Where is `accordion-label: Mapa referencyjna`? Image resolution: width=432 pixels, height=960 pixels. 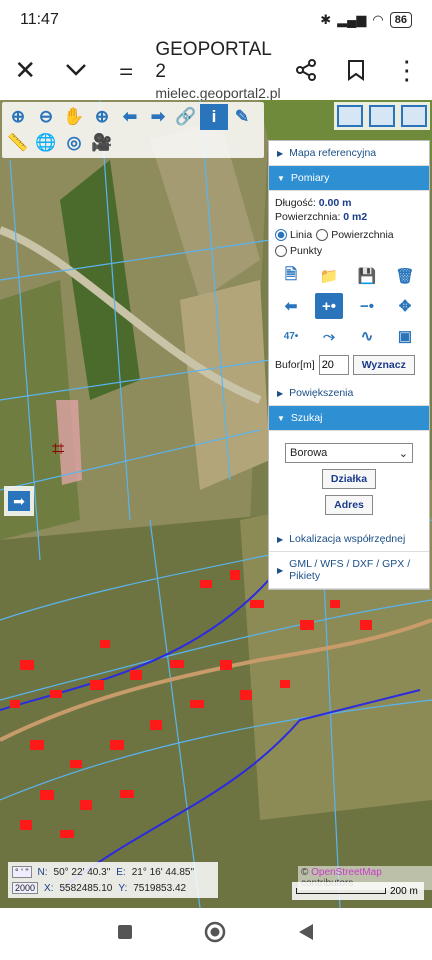 accordion-label: Mapa referencyjna is located at coordinates (333, 153).